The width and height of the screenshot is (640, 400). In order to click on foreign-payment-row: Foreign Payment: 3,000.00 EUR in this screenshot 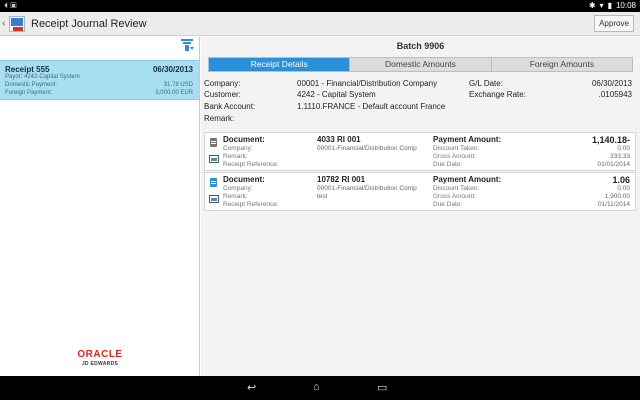, I will do `click(99, 93)`.